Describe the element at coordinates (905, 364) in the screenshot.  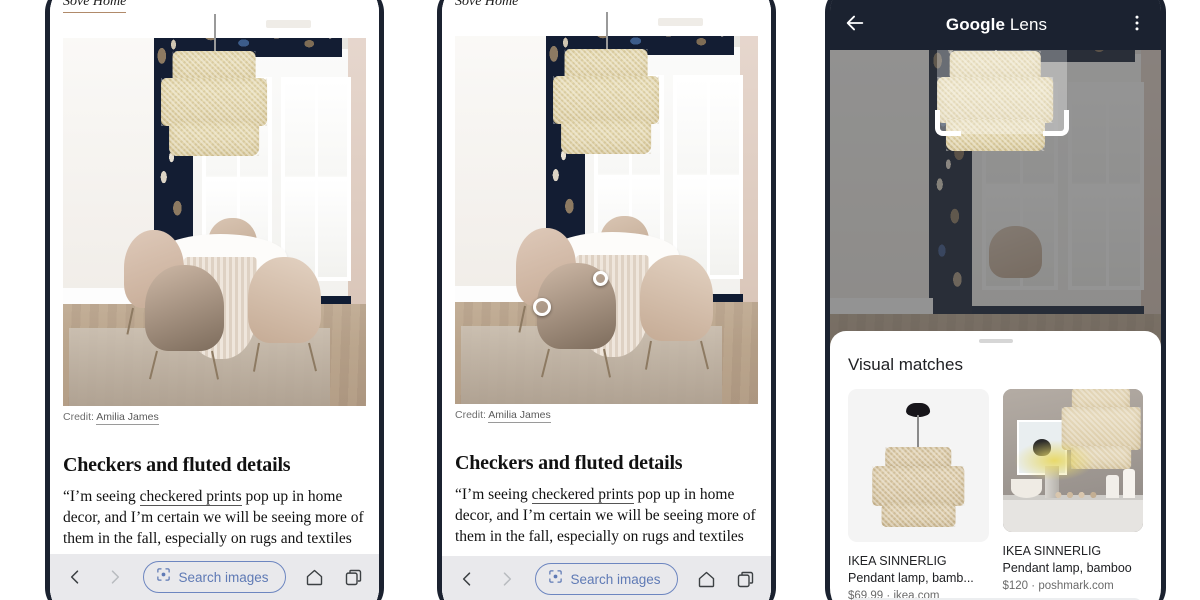
I see `visual-matches-title: Visual matches` at that location.